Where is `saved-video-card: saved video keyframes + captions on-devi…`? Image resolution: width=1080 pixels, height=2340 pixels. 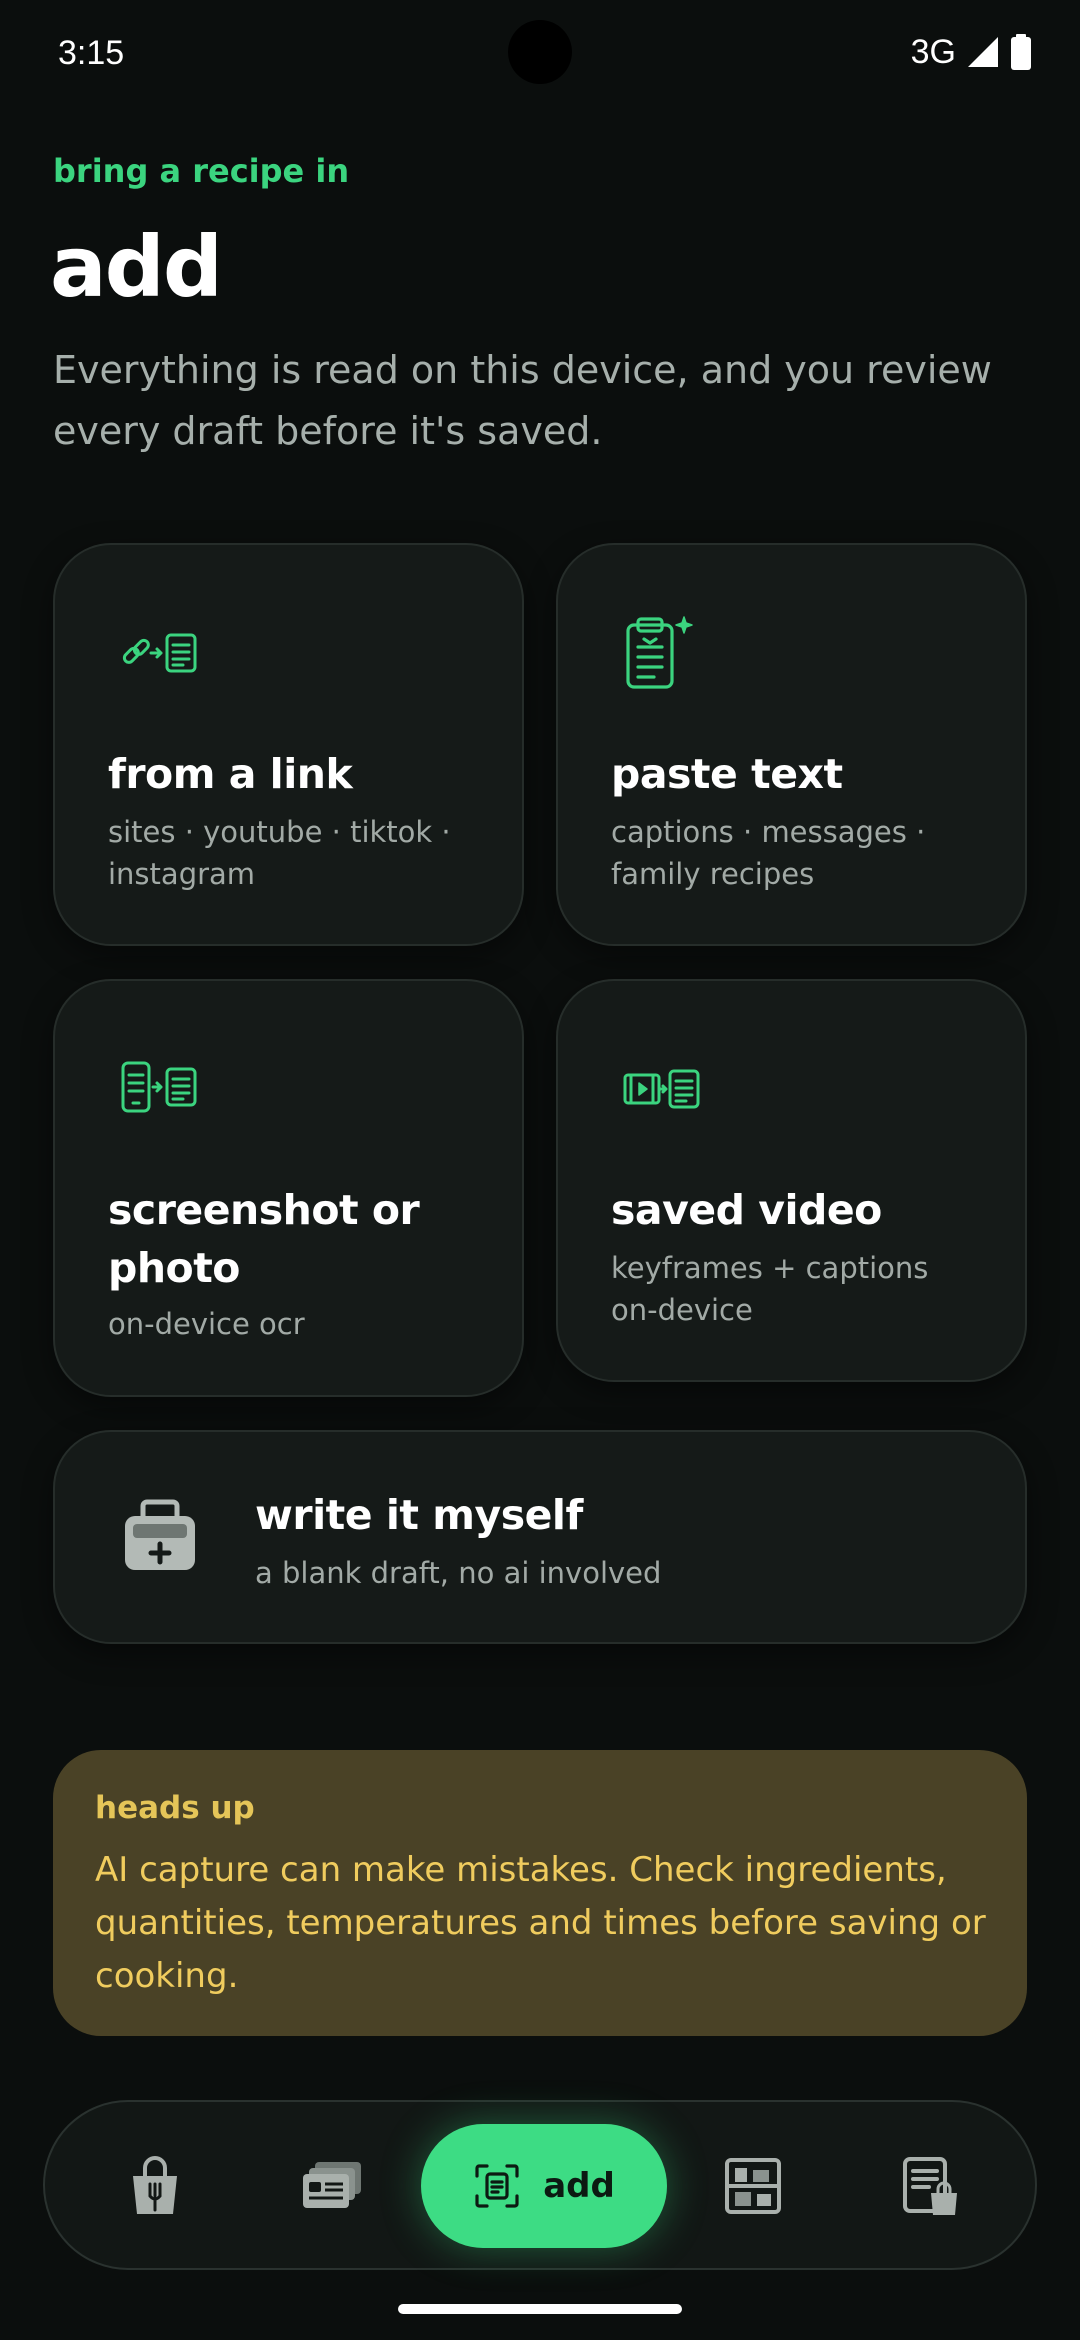
saved-video-card: saved video keyframes + captions on-devi… is located at coordinates (791, 1180).